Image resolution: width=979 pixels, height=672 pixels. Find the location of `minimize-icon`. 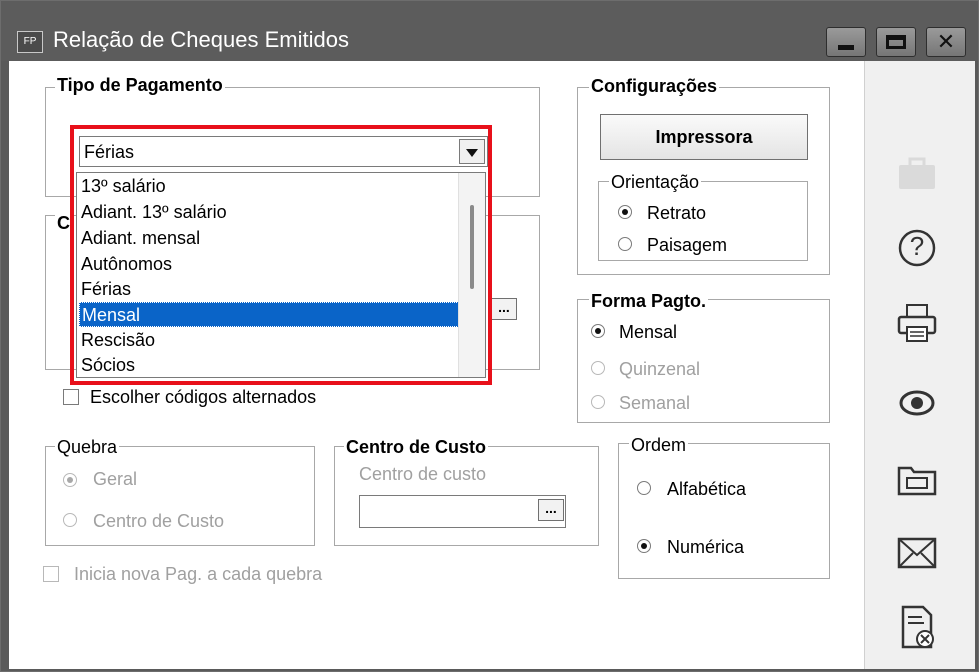

minimize-icon is located at coordinates (846, 47).